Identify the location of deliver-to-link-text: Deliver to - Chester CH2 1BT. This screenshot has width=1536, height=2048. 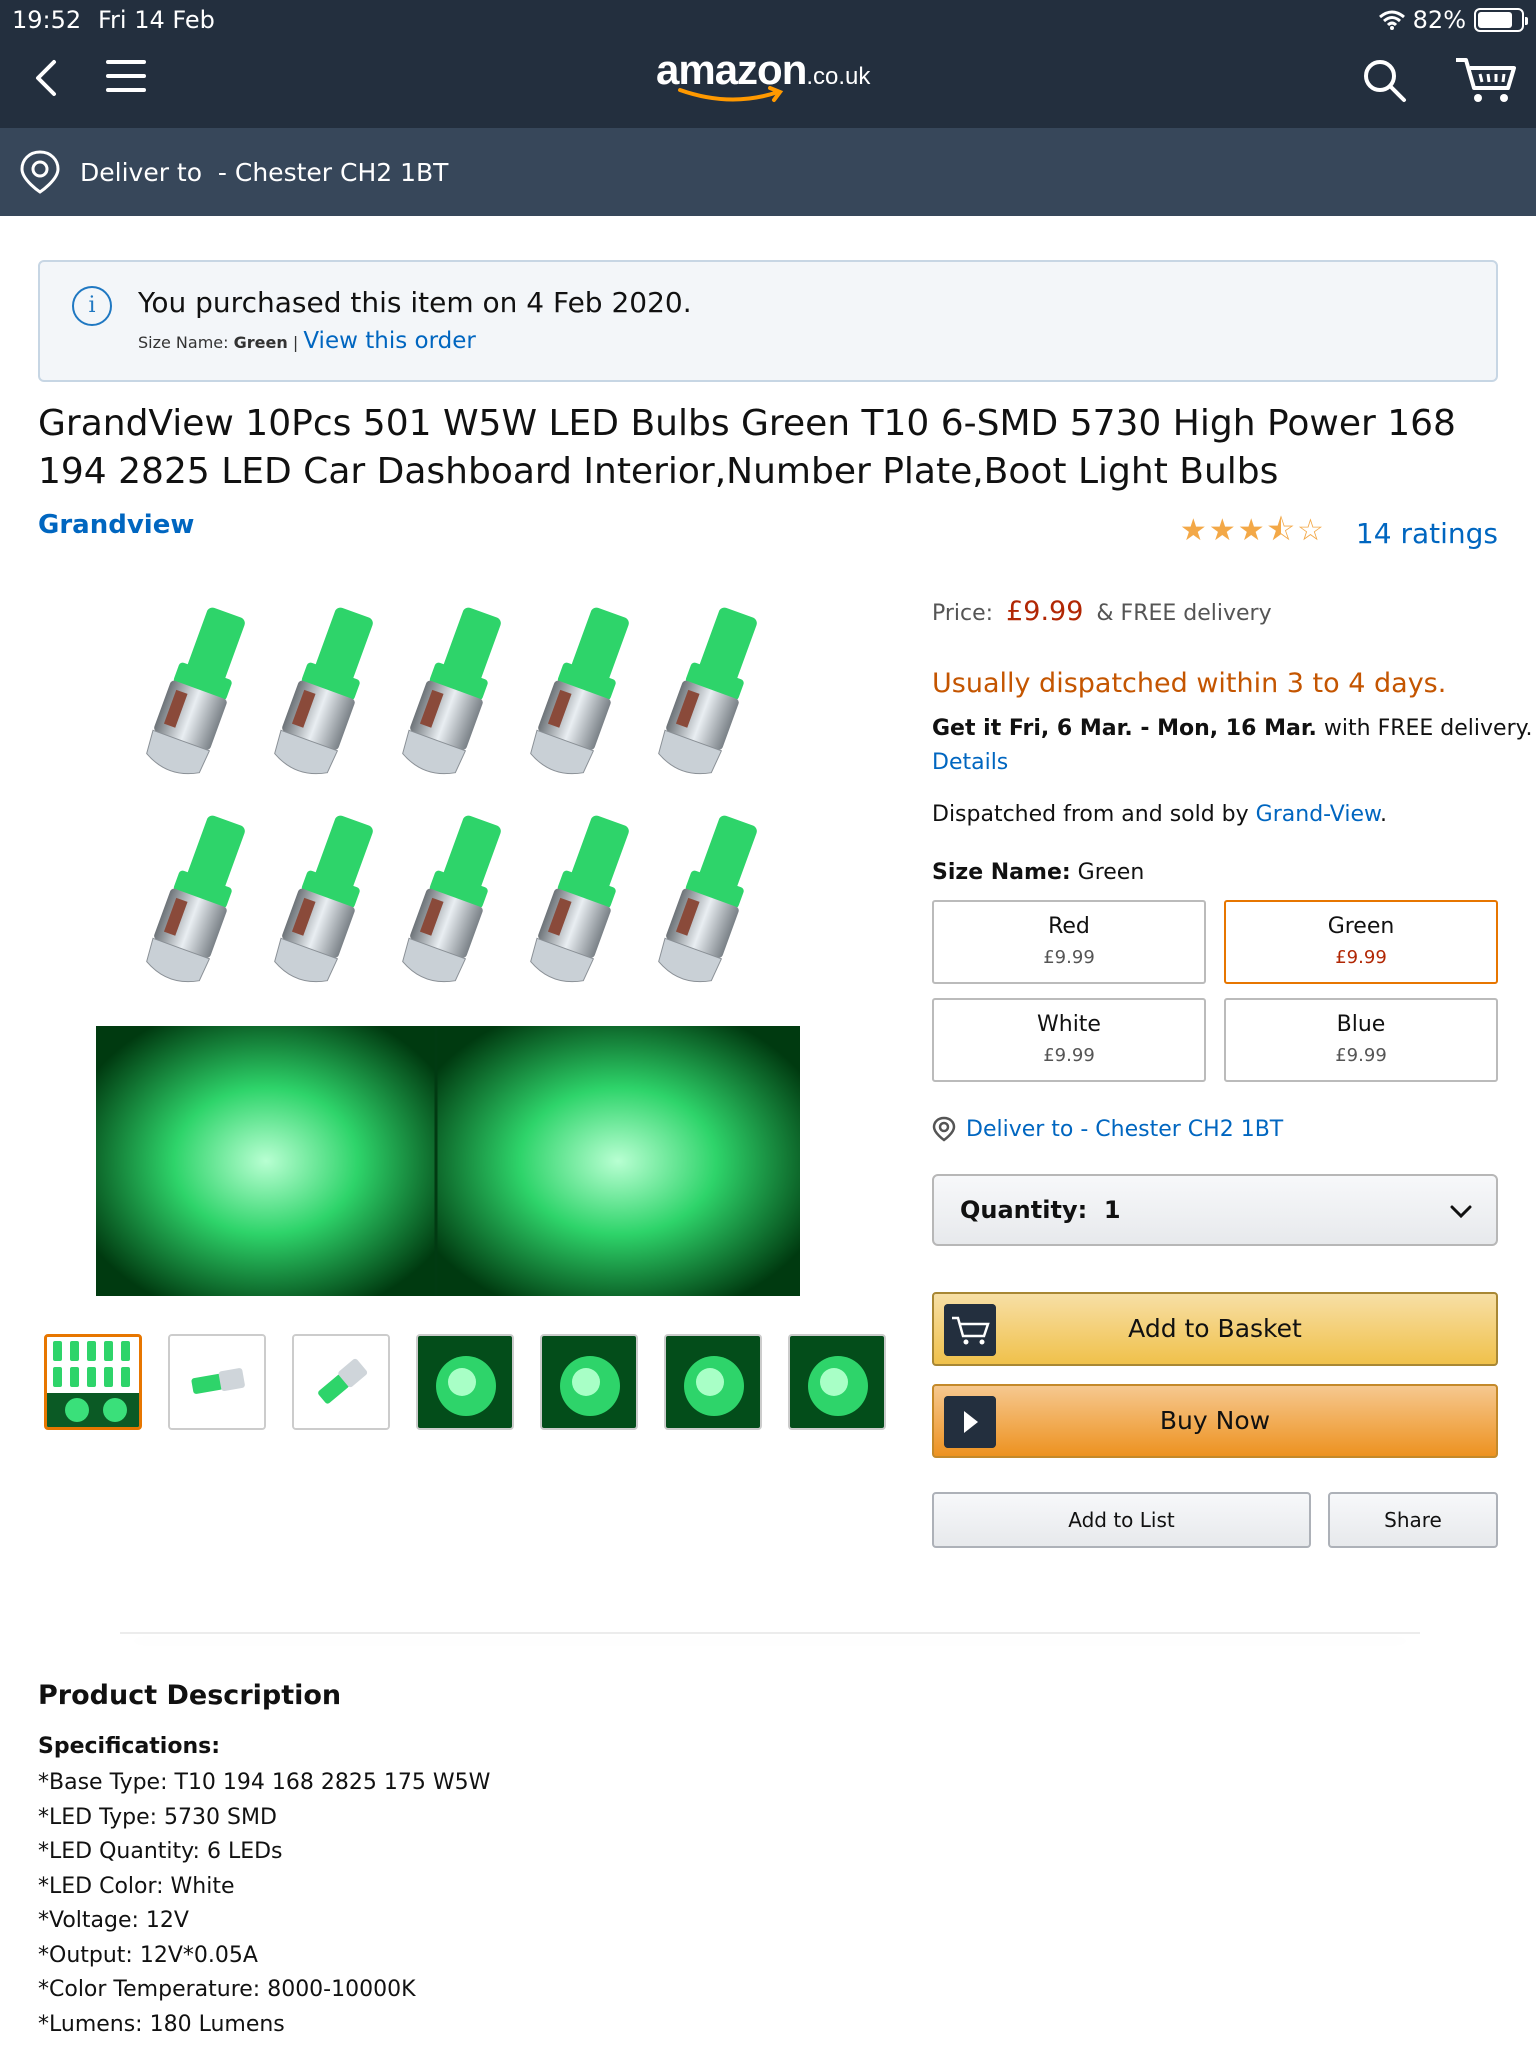
(1125, 1129).